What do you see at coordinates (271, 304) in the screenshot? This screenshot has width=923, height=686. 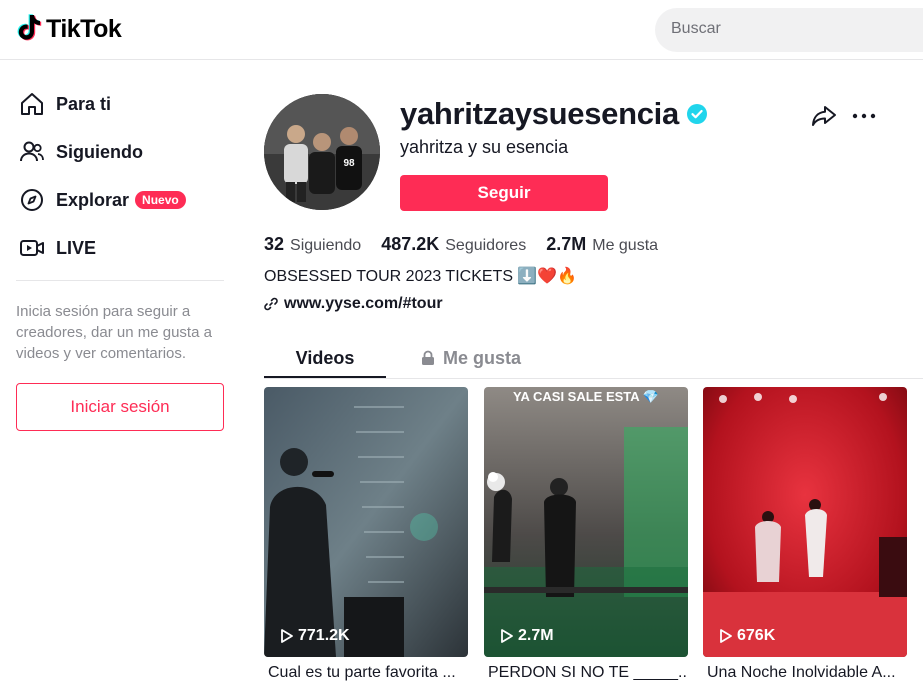 I see `link-icon` at bounding box center [271, 304].